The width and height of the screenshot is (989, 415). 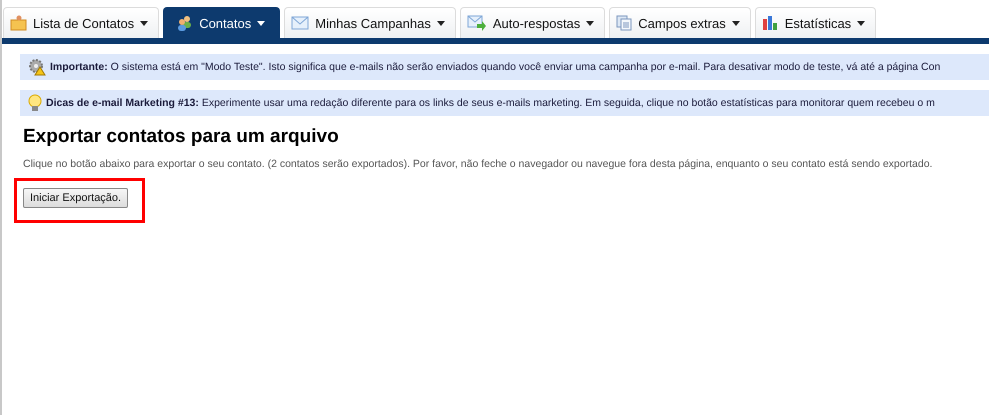 I want to click on envelope-icon, so click(x=300, y=23).